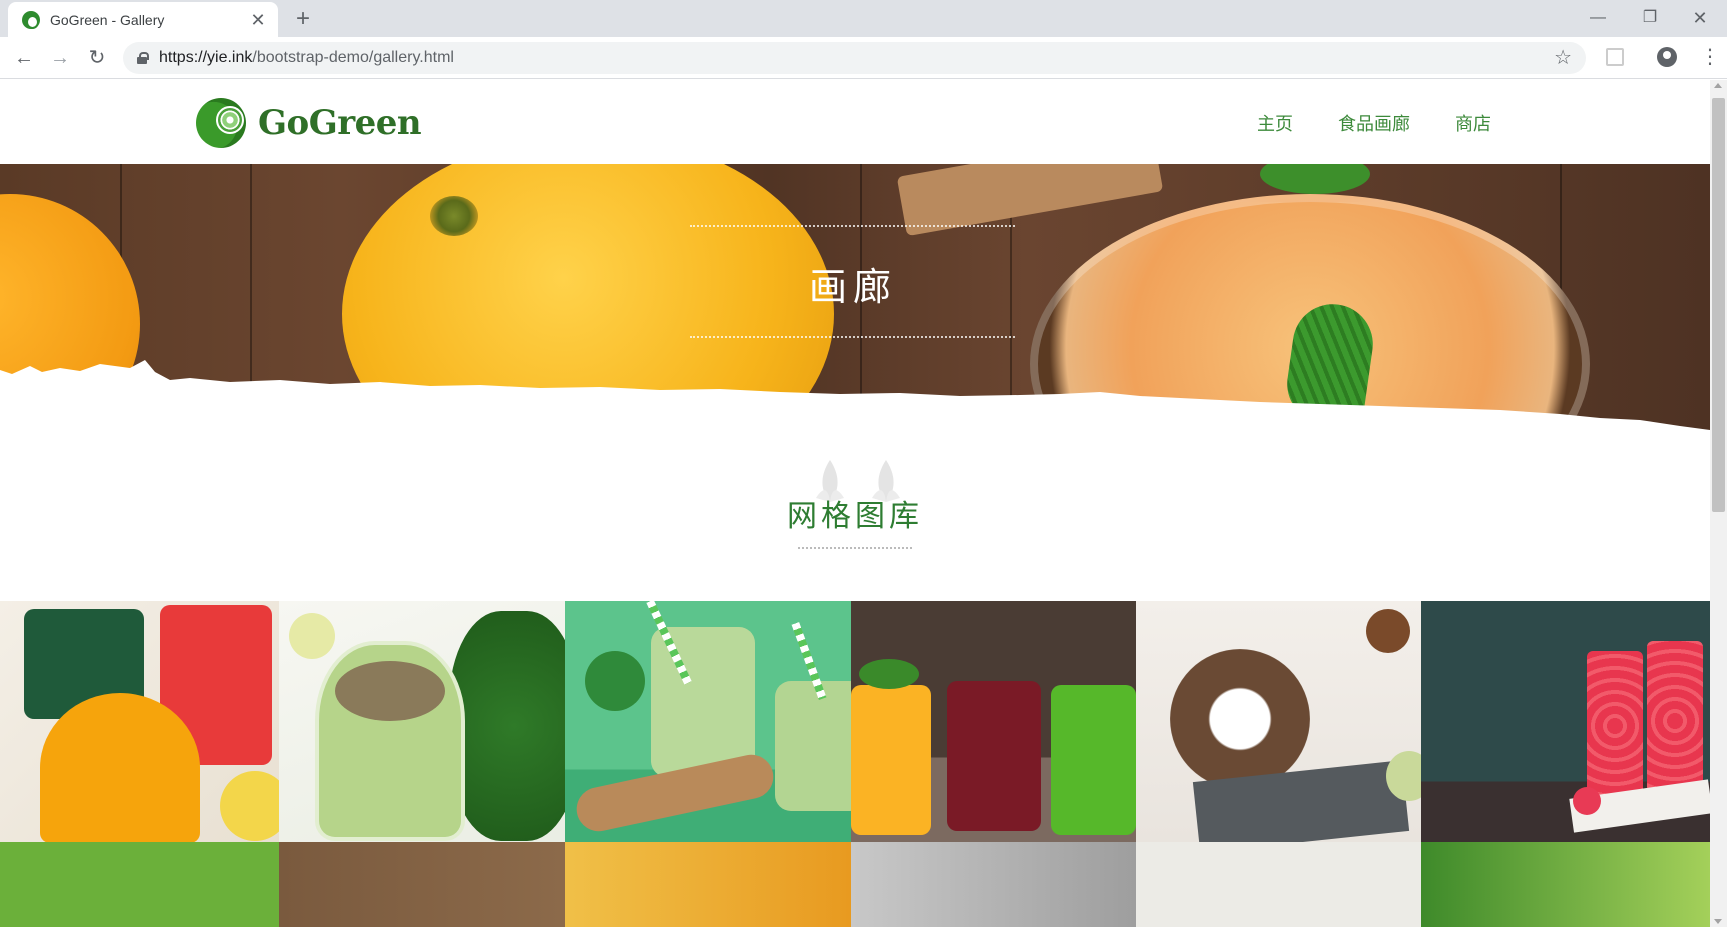 This screenshot has width=1727, height=927. What do you see at coordinates (1563, 57) in the screenshot?
I see `bookmark-star-icon: ☆` at bounding box center [1563, 57].